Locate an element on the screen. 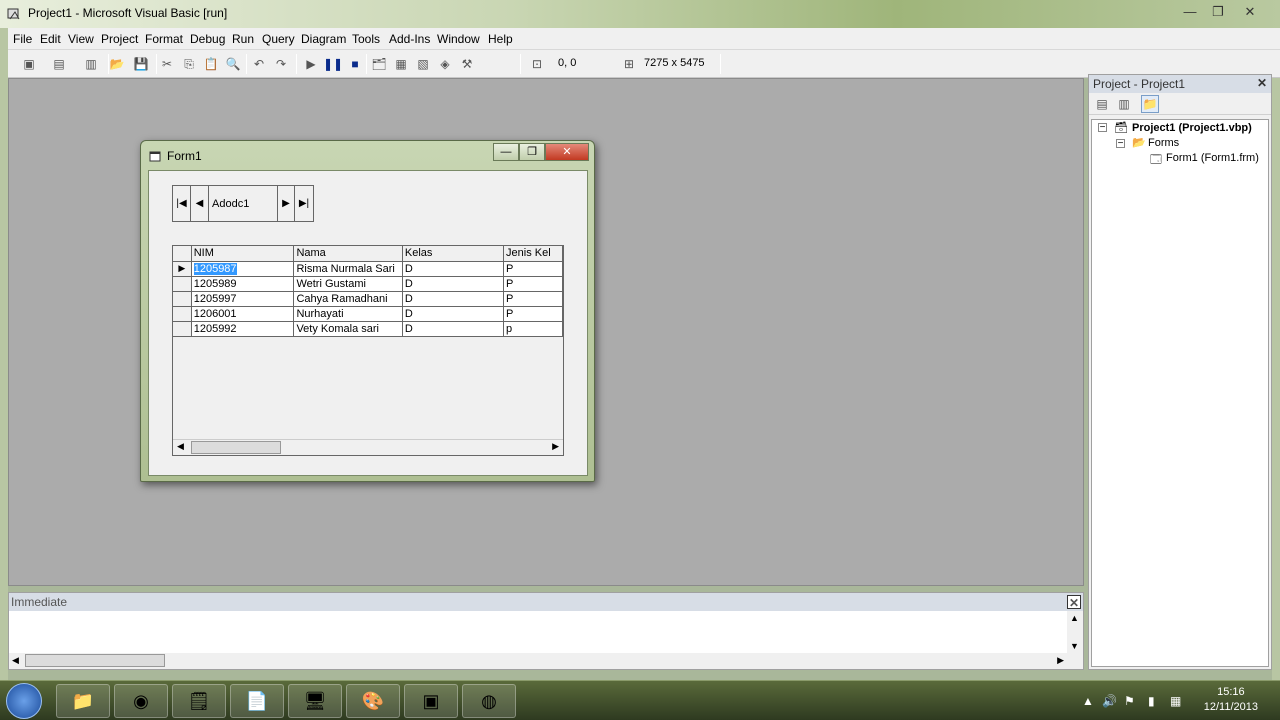  scroll-up-icon: ▲ is located at coordinates (1074, 618).